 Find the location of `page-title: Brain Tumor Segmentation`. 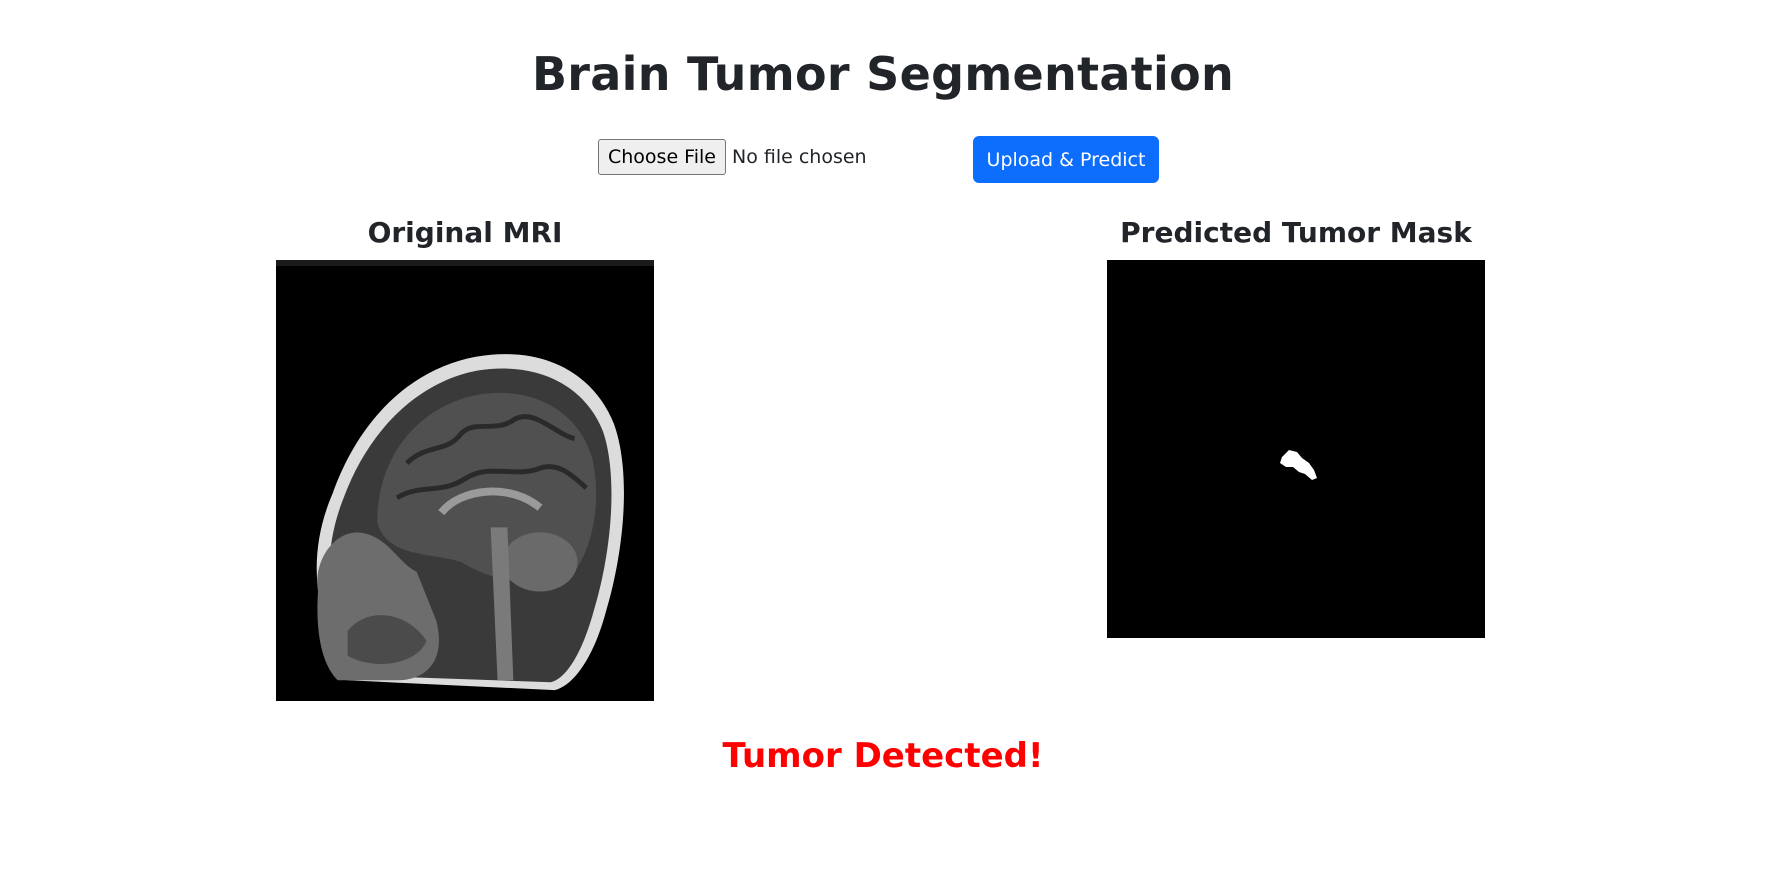

page-title: Brain Tumor Segmentation is located at coordinates (883, 74).